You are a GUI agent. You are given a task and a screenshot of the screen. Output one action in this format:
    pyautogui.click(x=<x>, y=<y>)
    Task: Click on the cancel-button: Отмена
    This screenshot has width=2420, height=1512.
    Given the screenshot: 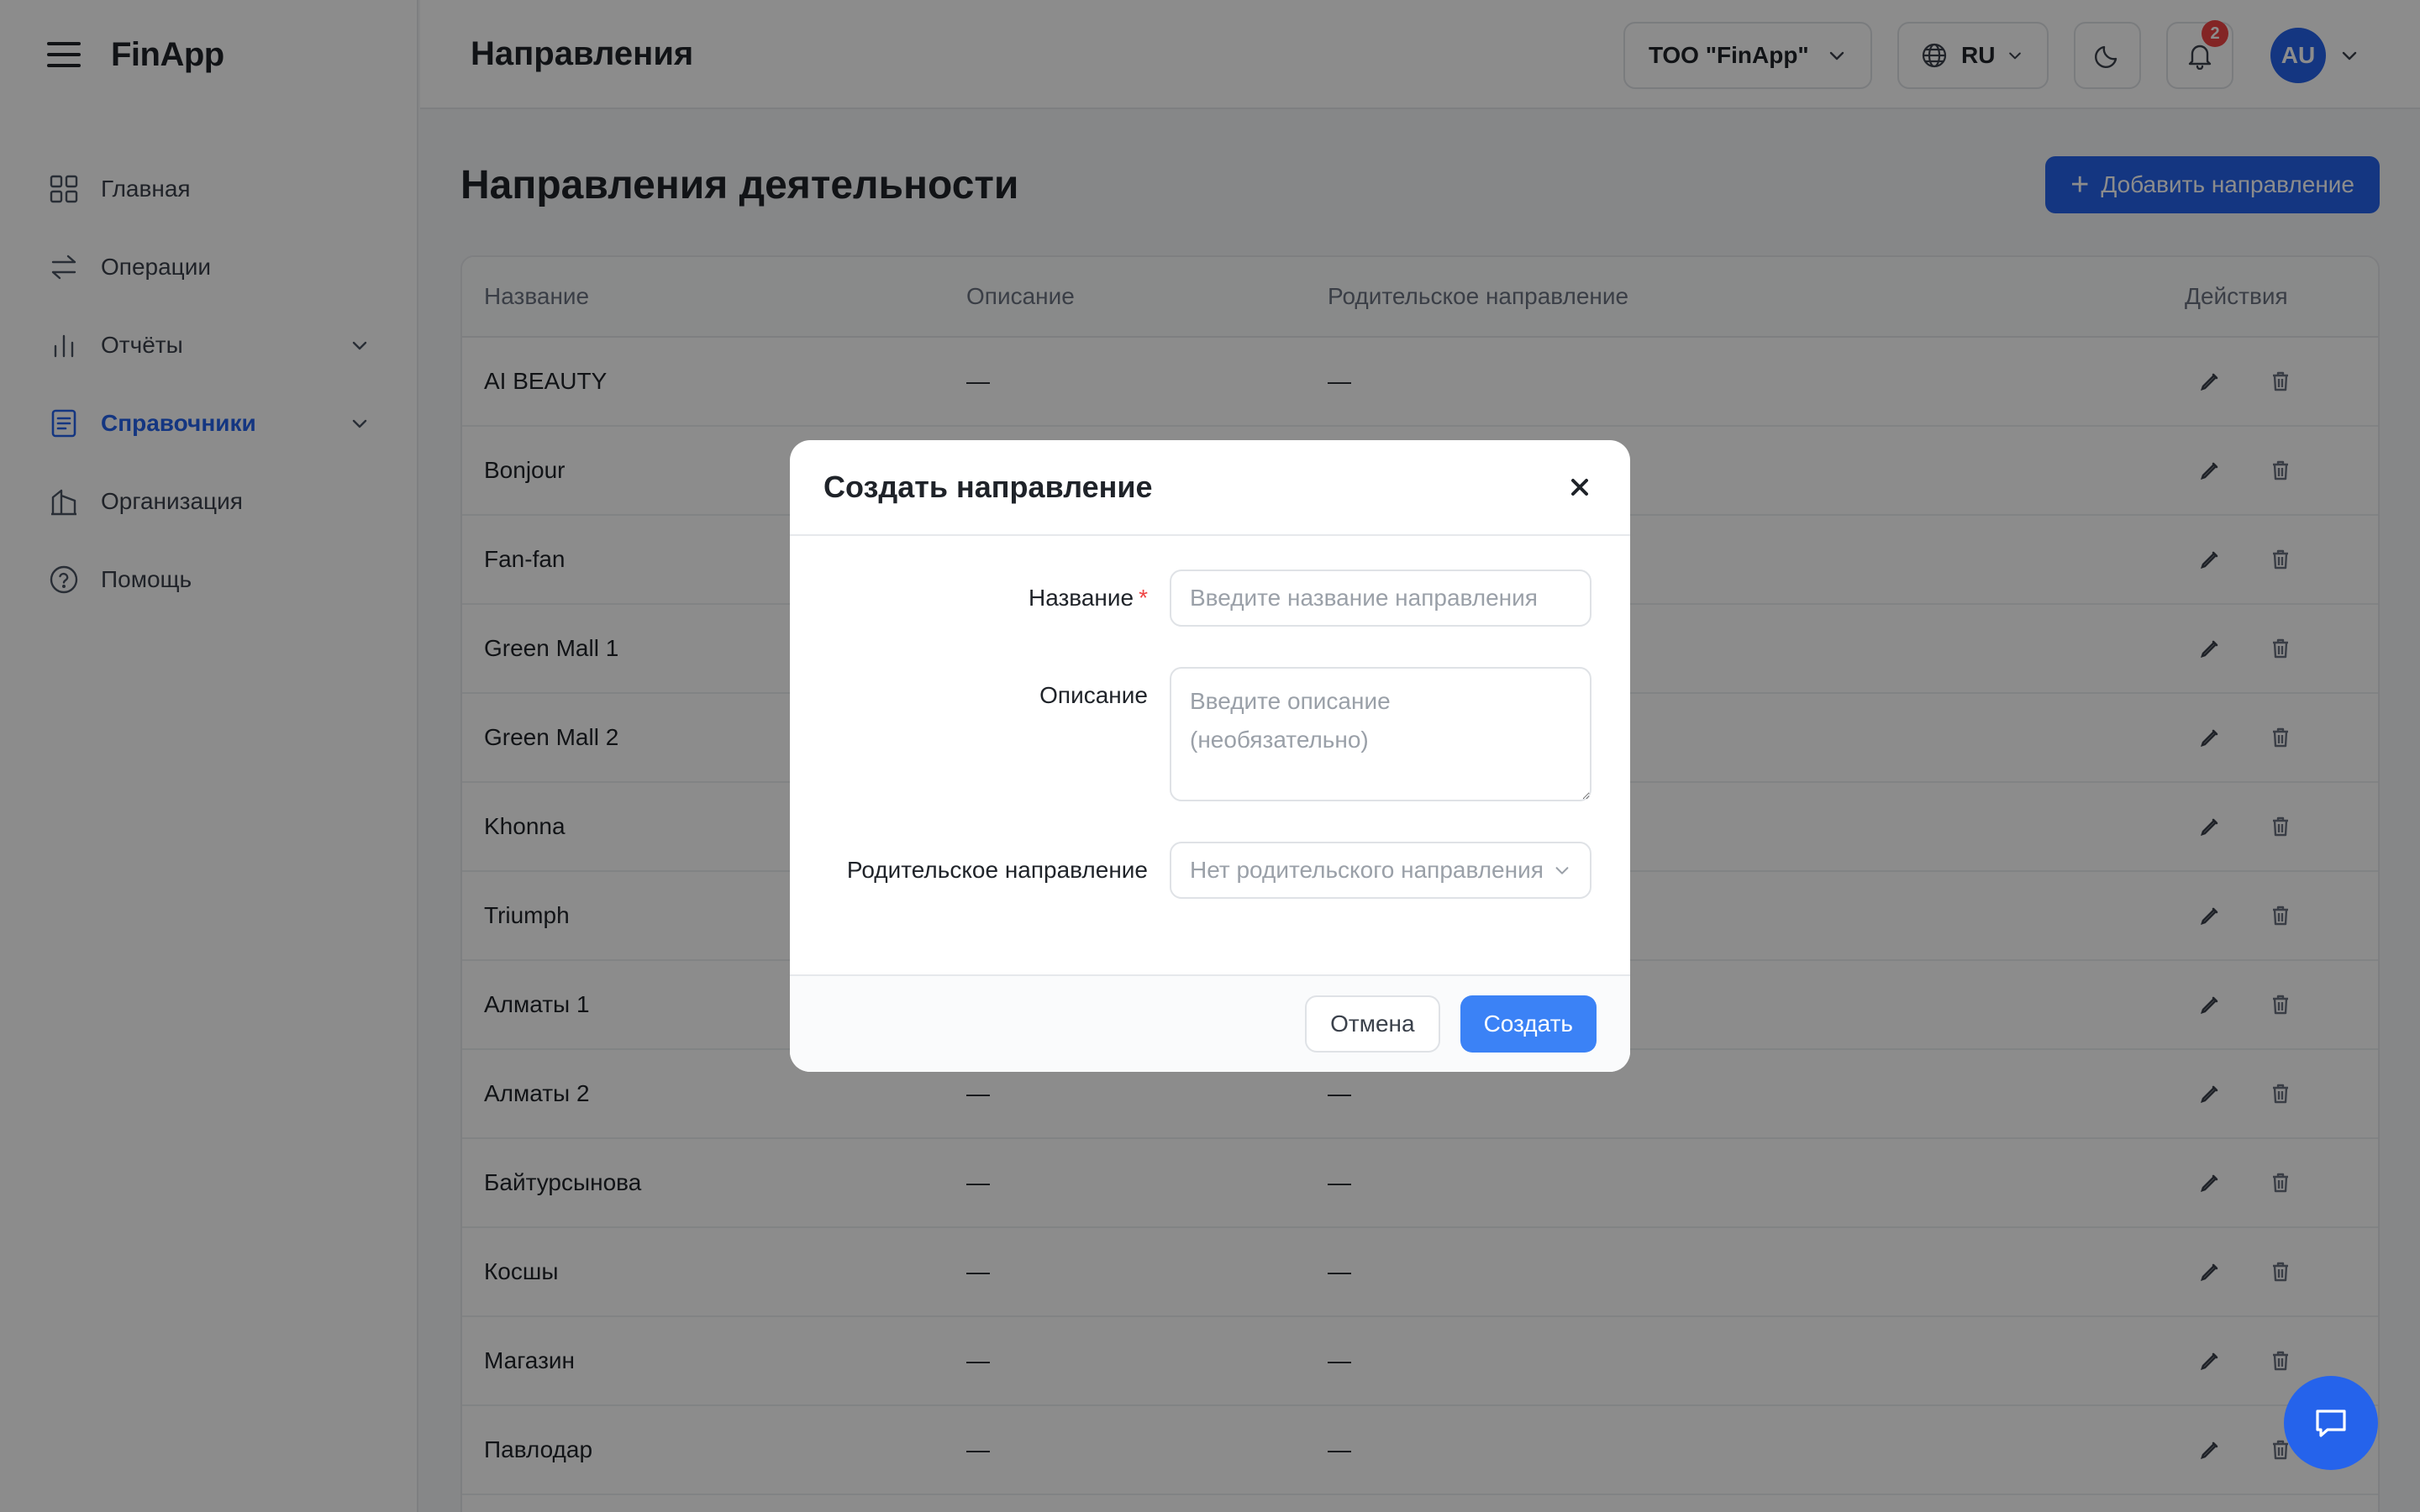 What is the action you would take?
    pyautogui.click(x=1373, y=1024)
    